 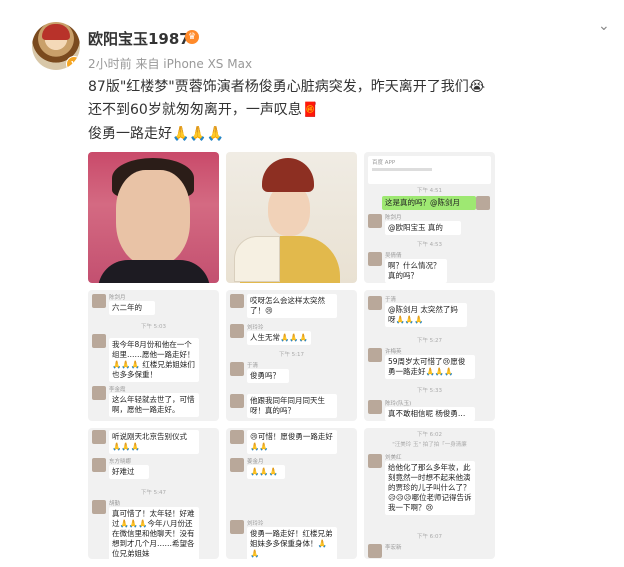 I want to click on chat-bubble: 这么年轻就去世了，可惜啊，愿他一路走好。, so click(x=154, y=405).